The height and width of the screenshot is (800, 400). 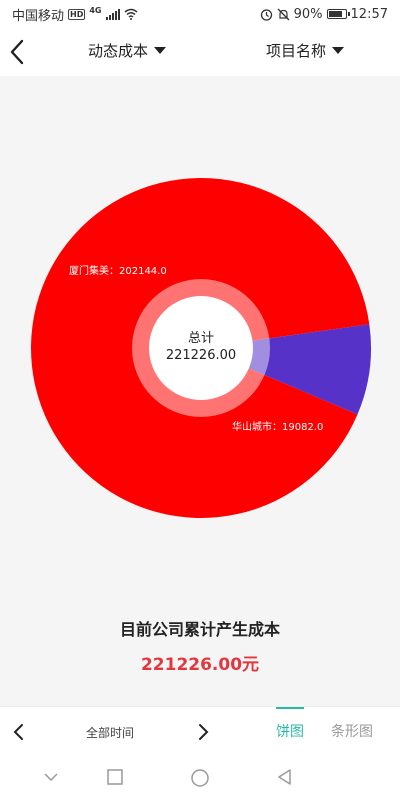 I want to click on cost-type-dropdown: 动态成本, so click(x=127, y=50).